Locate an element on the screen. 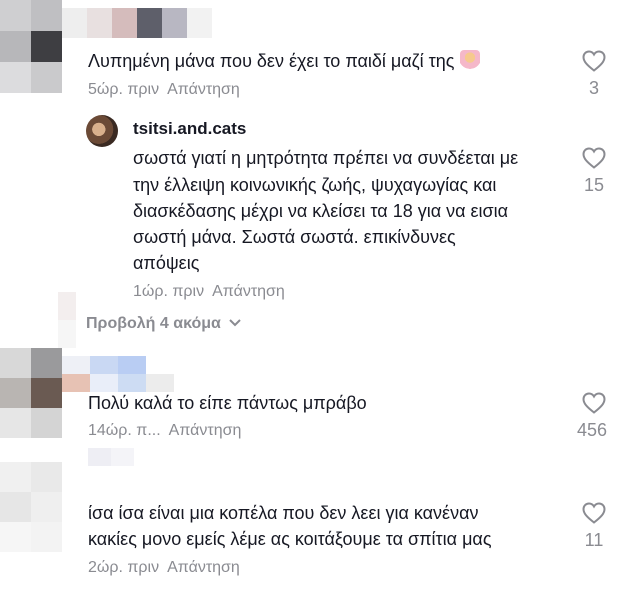 The width and height of the screenshot is (639, 598). like-button: 11 is located at coordinates (594, 526).